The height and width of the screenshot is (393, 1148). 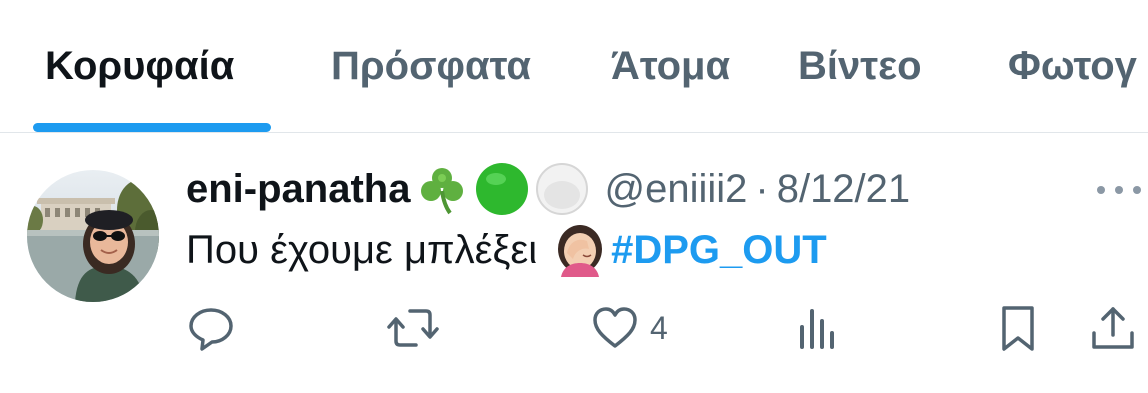 What do you see at coordinates (502, 189) in the screenshot?
I see `green-circle-icon` at bounding box center [502, 189].